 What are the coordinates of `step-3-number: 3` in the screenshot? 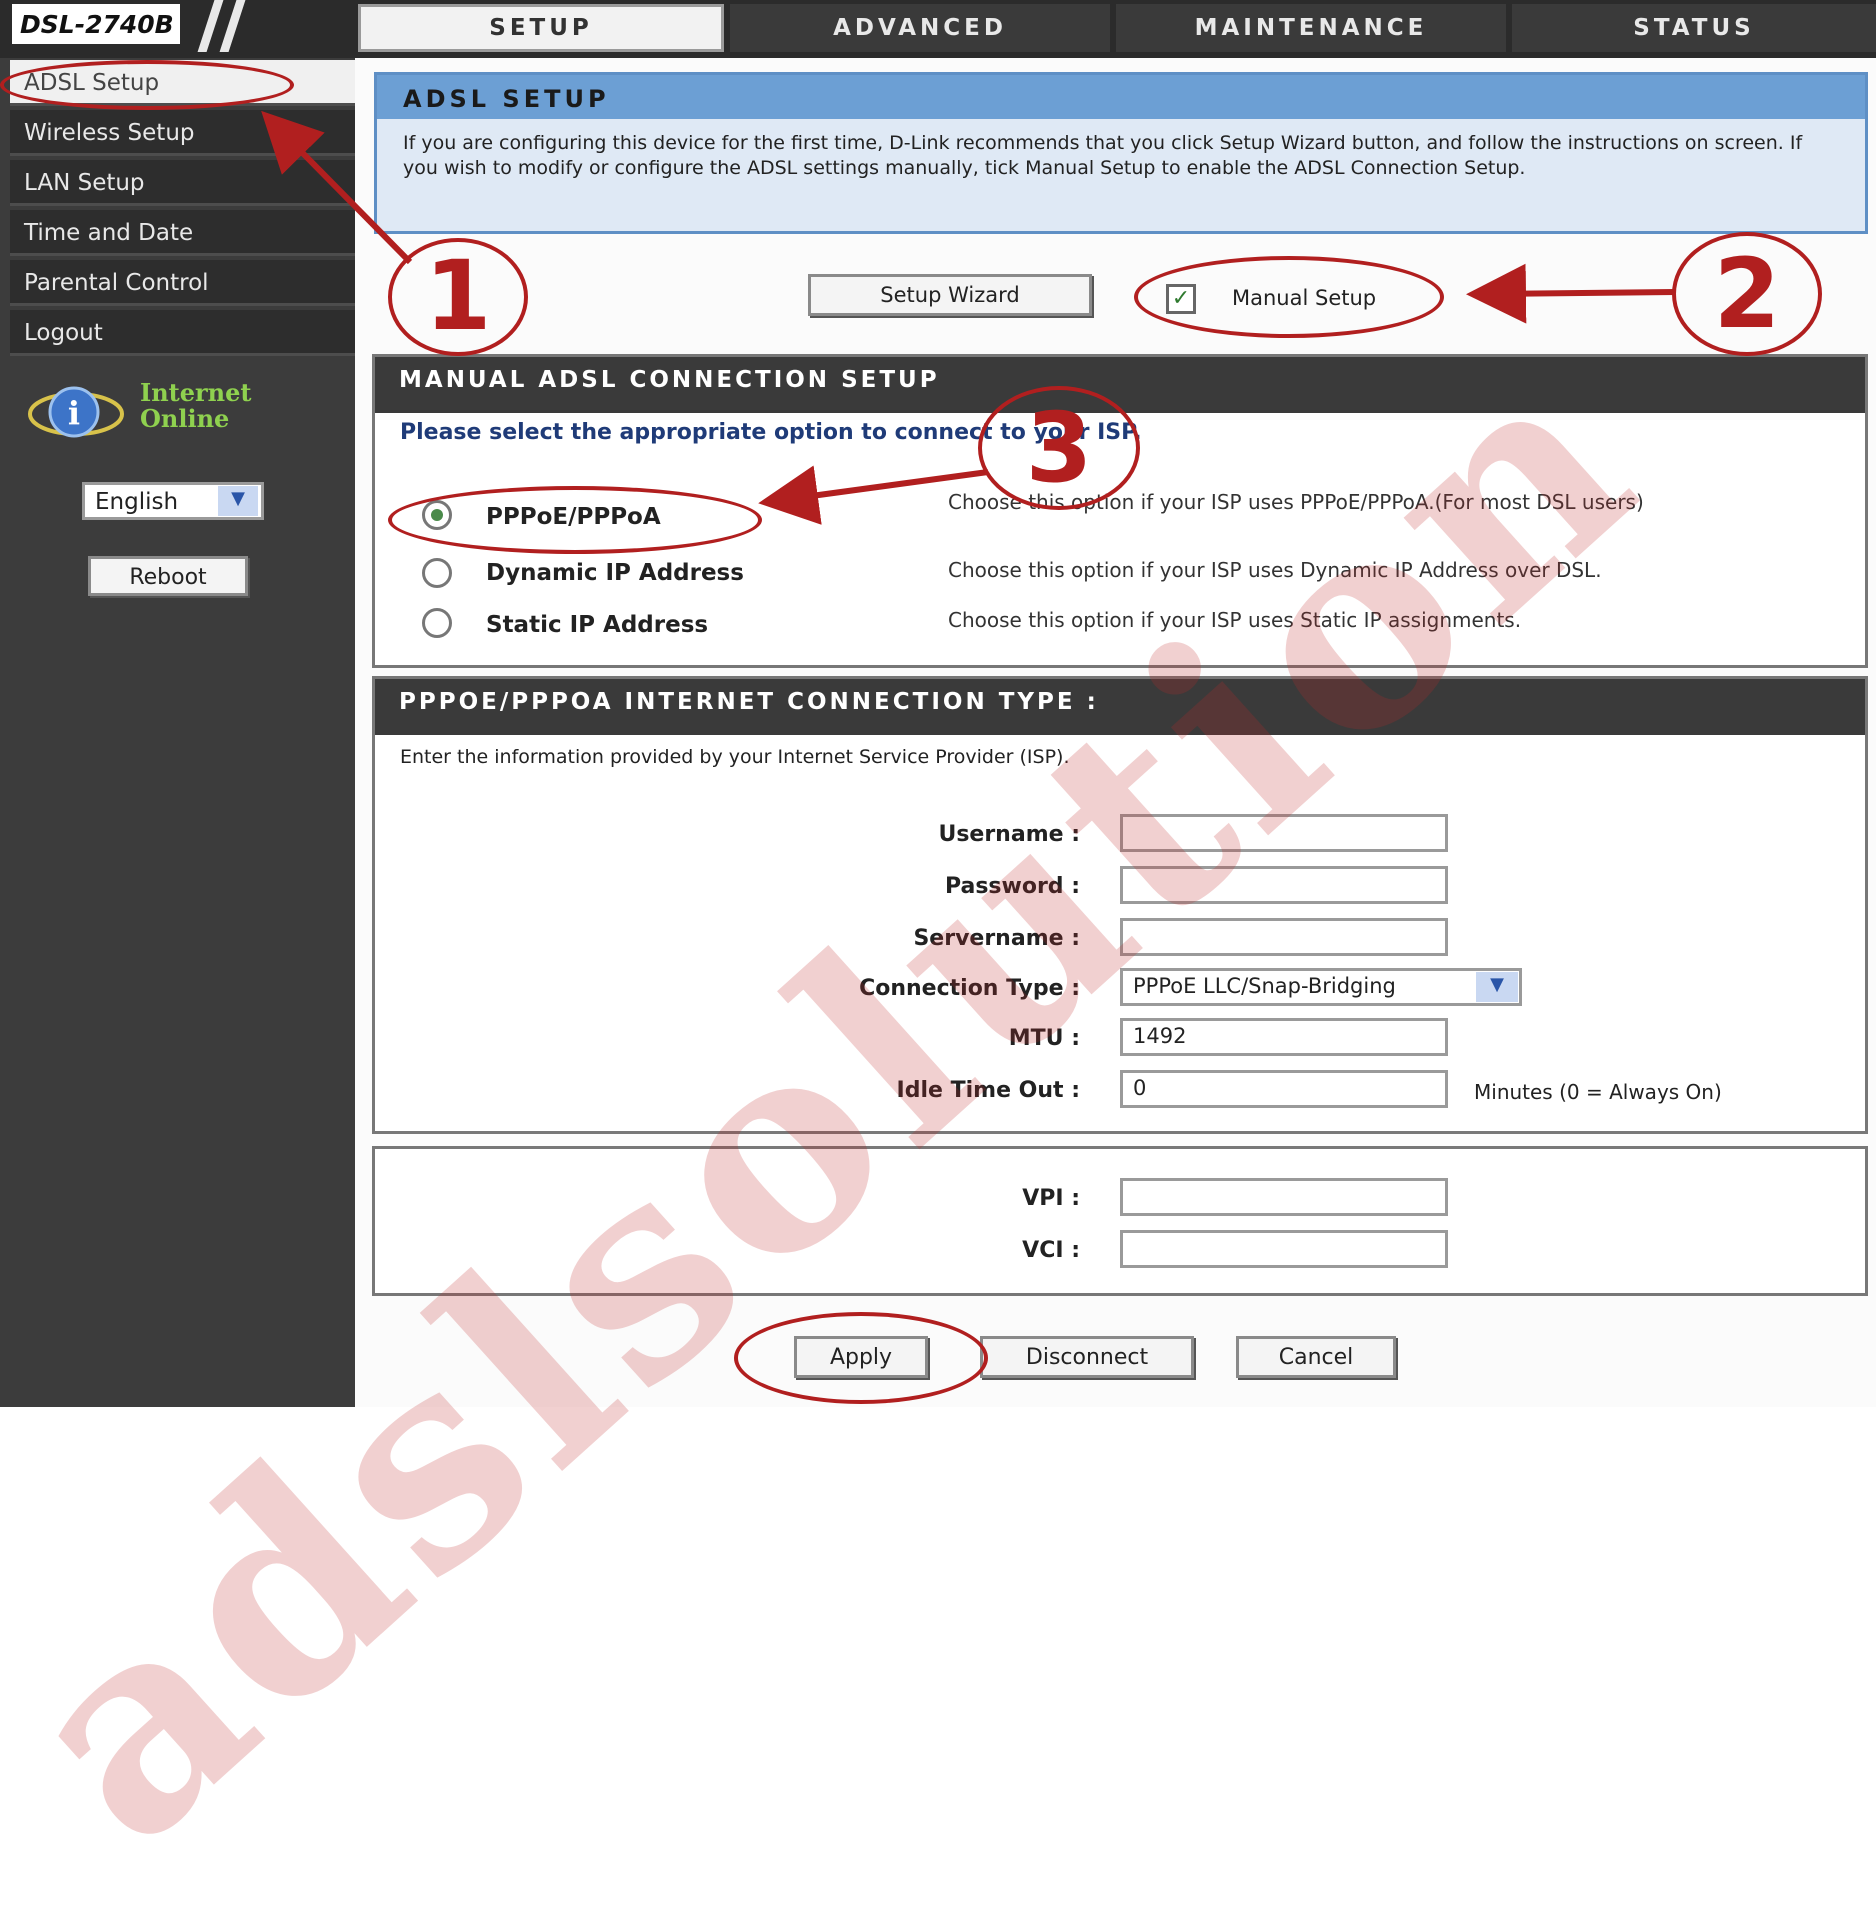 It's located at (1059, 448).